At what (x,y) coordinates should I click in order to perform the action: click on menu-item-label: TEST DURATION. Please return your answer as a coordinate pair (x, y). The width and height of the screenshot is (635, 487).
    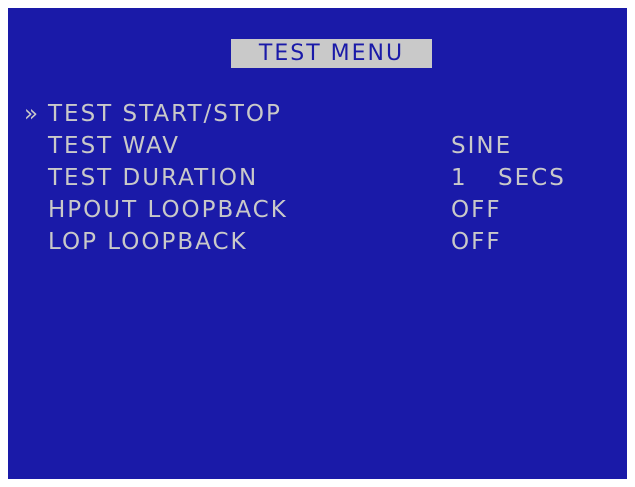
    Looking at the image, I should click on (153, 178).